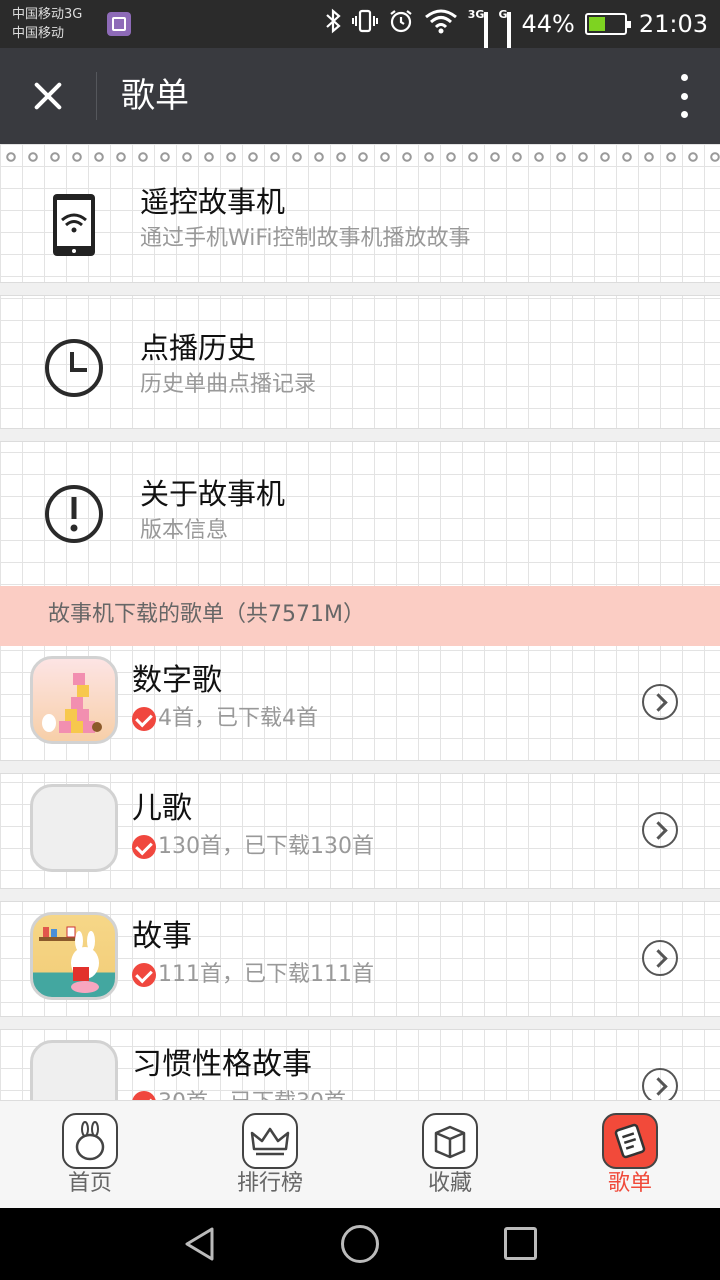 The image size is (720, 1280). Describe the element at coordinates (509, 39) in the screenshot. I see `signal-2-icon` at that location.